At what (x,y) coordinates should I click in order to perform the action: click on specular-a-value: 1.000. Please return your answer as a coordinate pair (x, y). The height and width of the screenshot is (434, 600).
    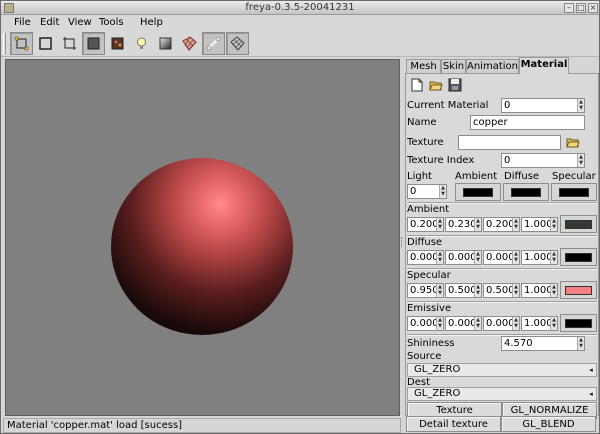
    Looking at the image, I should click on (538, 290).